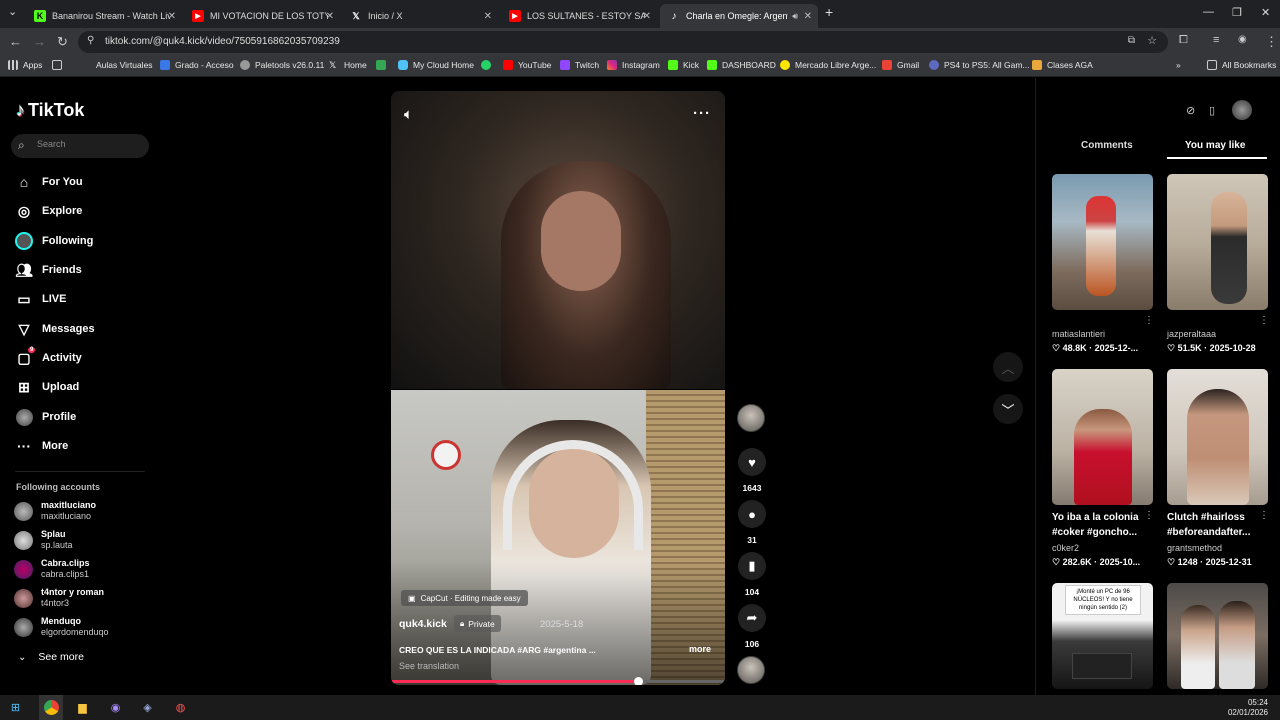  I want to click on nav-live: ▭ LIVE, so click(40, 299).